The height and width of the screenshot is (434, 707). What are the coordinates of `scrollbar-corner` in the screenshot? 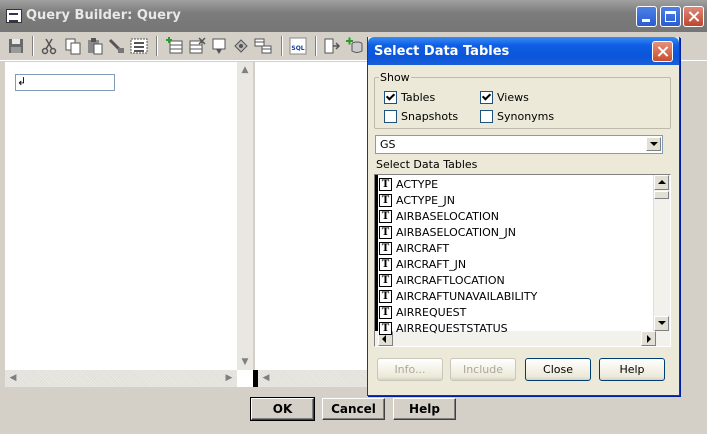 It's located at (245, 378).